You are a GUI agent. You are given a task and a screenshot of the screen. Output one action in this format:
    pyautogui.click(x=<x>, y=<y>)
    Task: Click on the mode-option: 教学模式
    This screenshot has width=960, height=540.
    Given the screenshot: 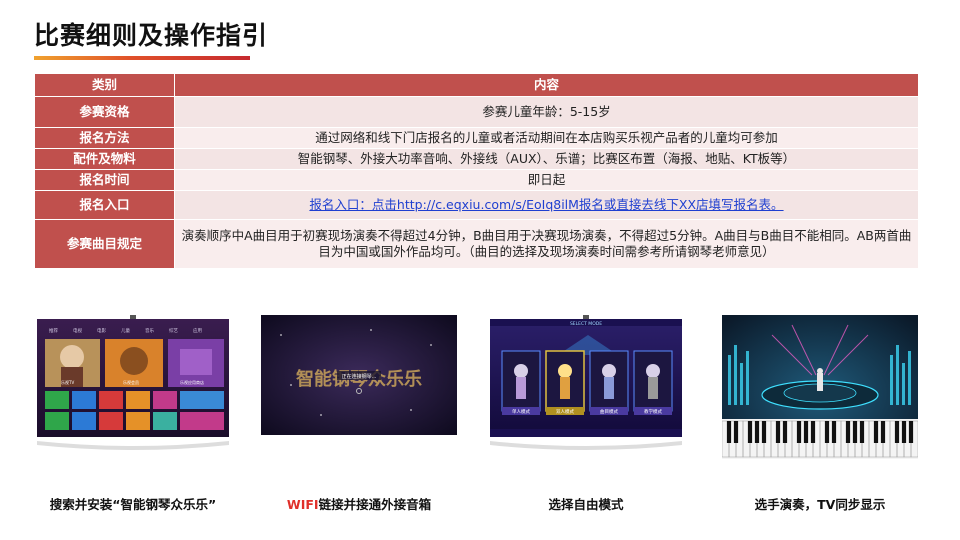 What is the action you would take?
    pyautogui.click(x=653, y=411)
    